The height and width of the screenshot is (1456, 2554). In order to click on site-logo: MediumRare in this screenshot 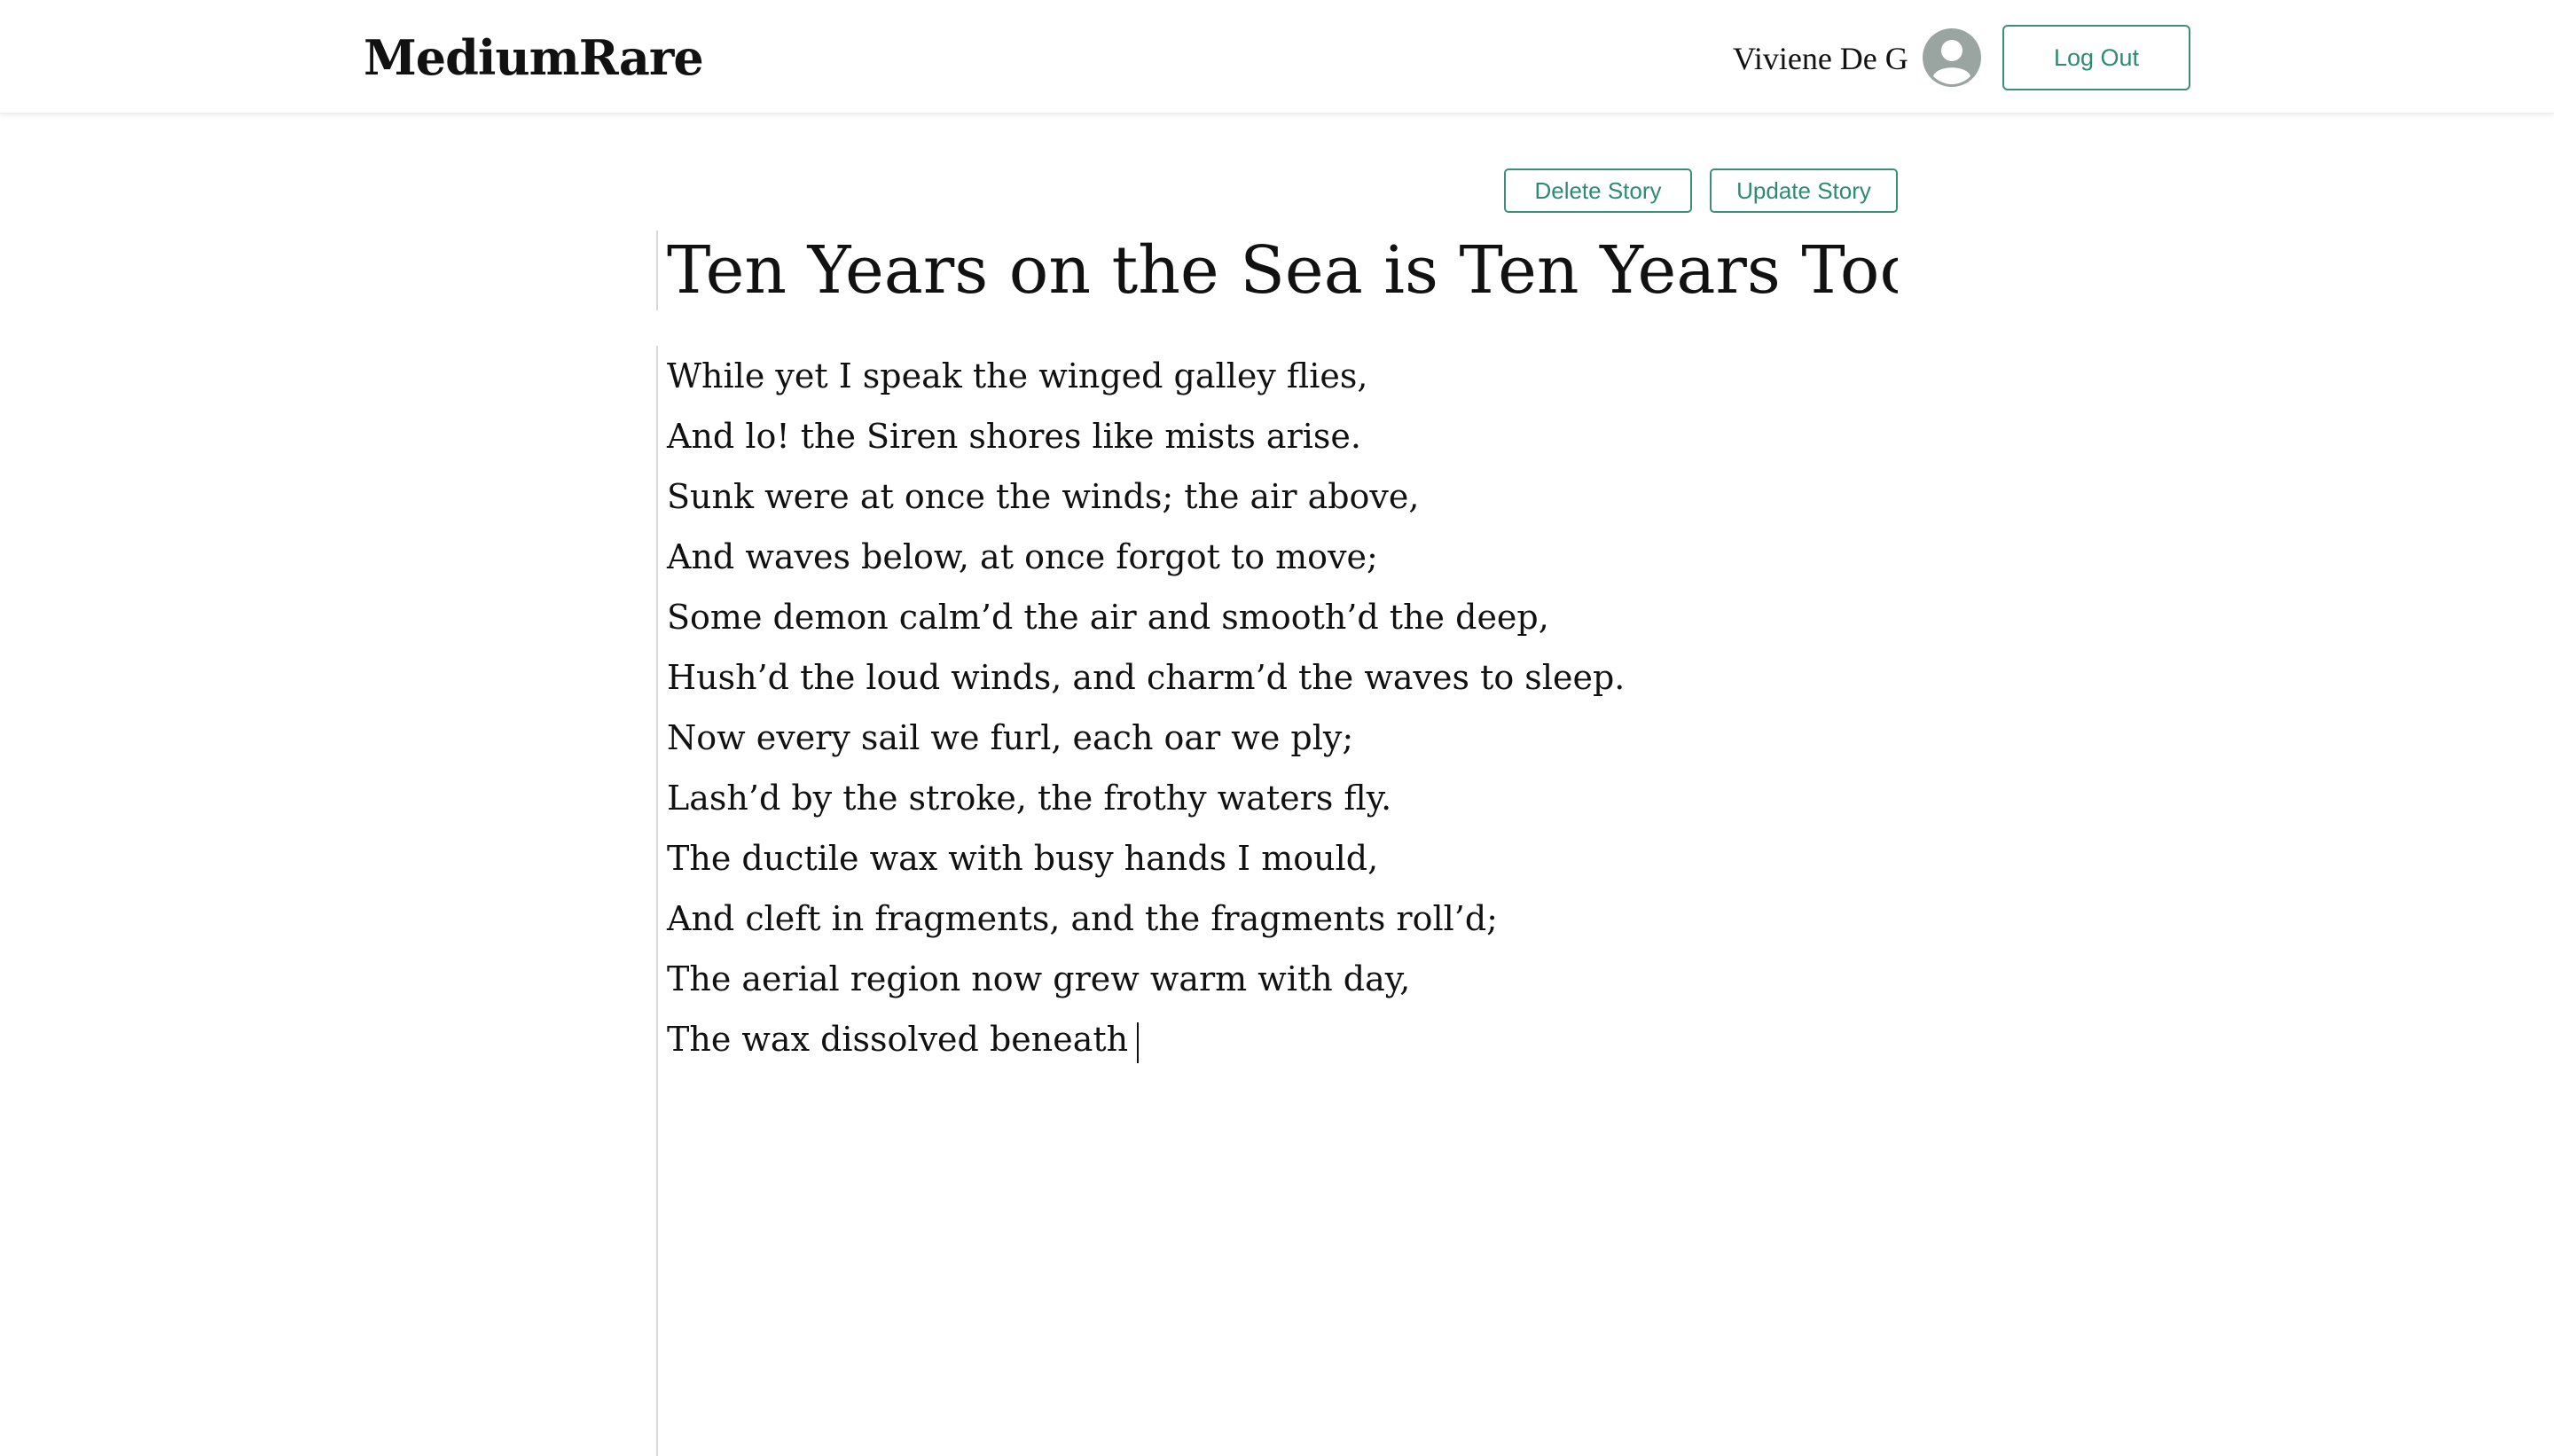, I will do `click(534, 58)`.